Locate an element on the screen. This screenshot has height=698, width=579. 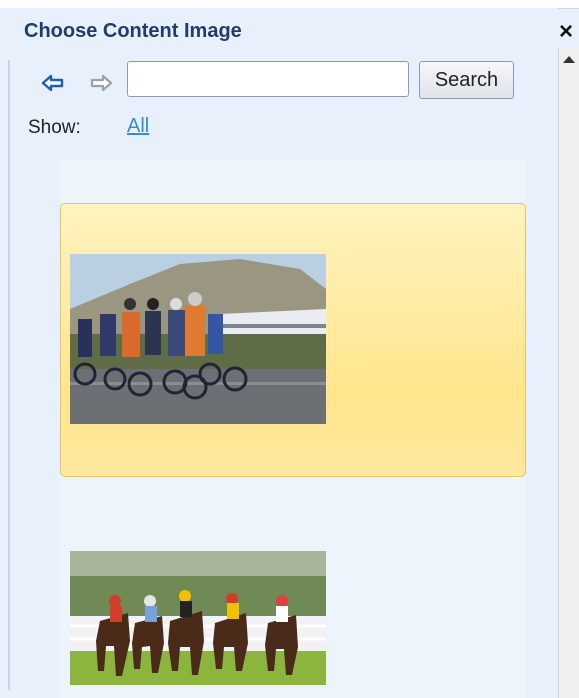
pane-divider is located at coordinates (9, 375).